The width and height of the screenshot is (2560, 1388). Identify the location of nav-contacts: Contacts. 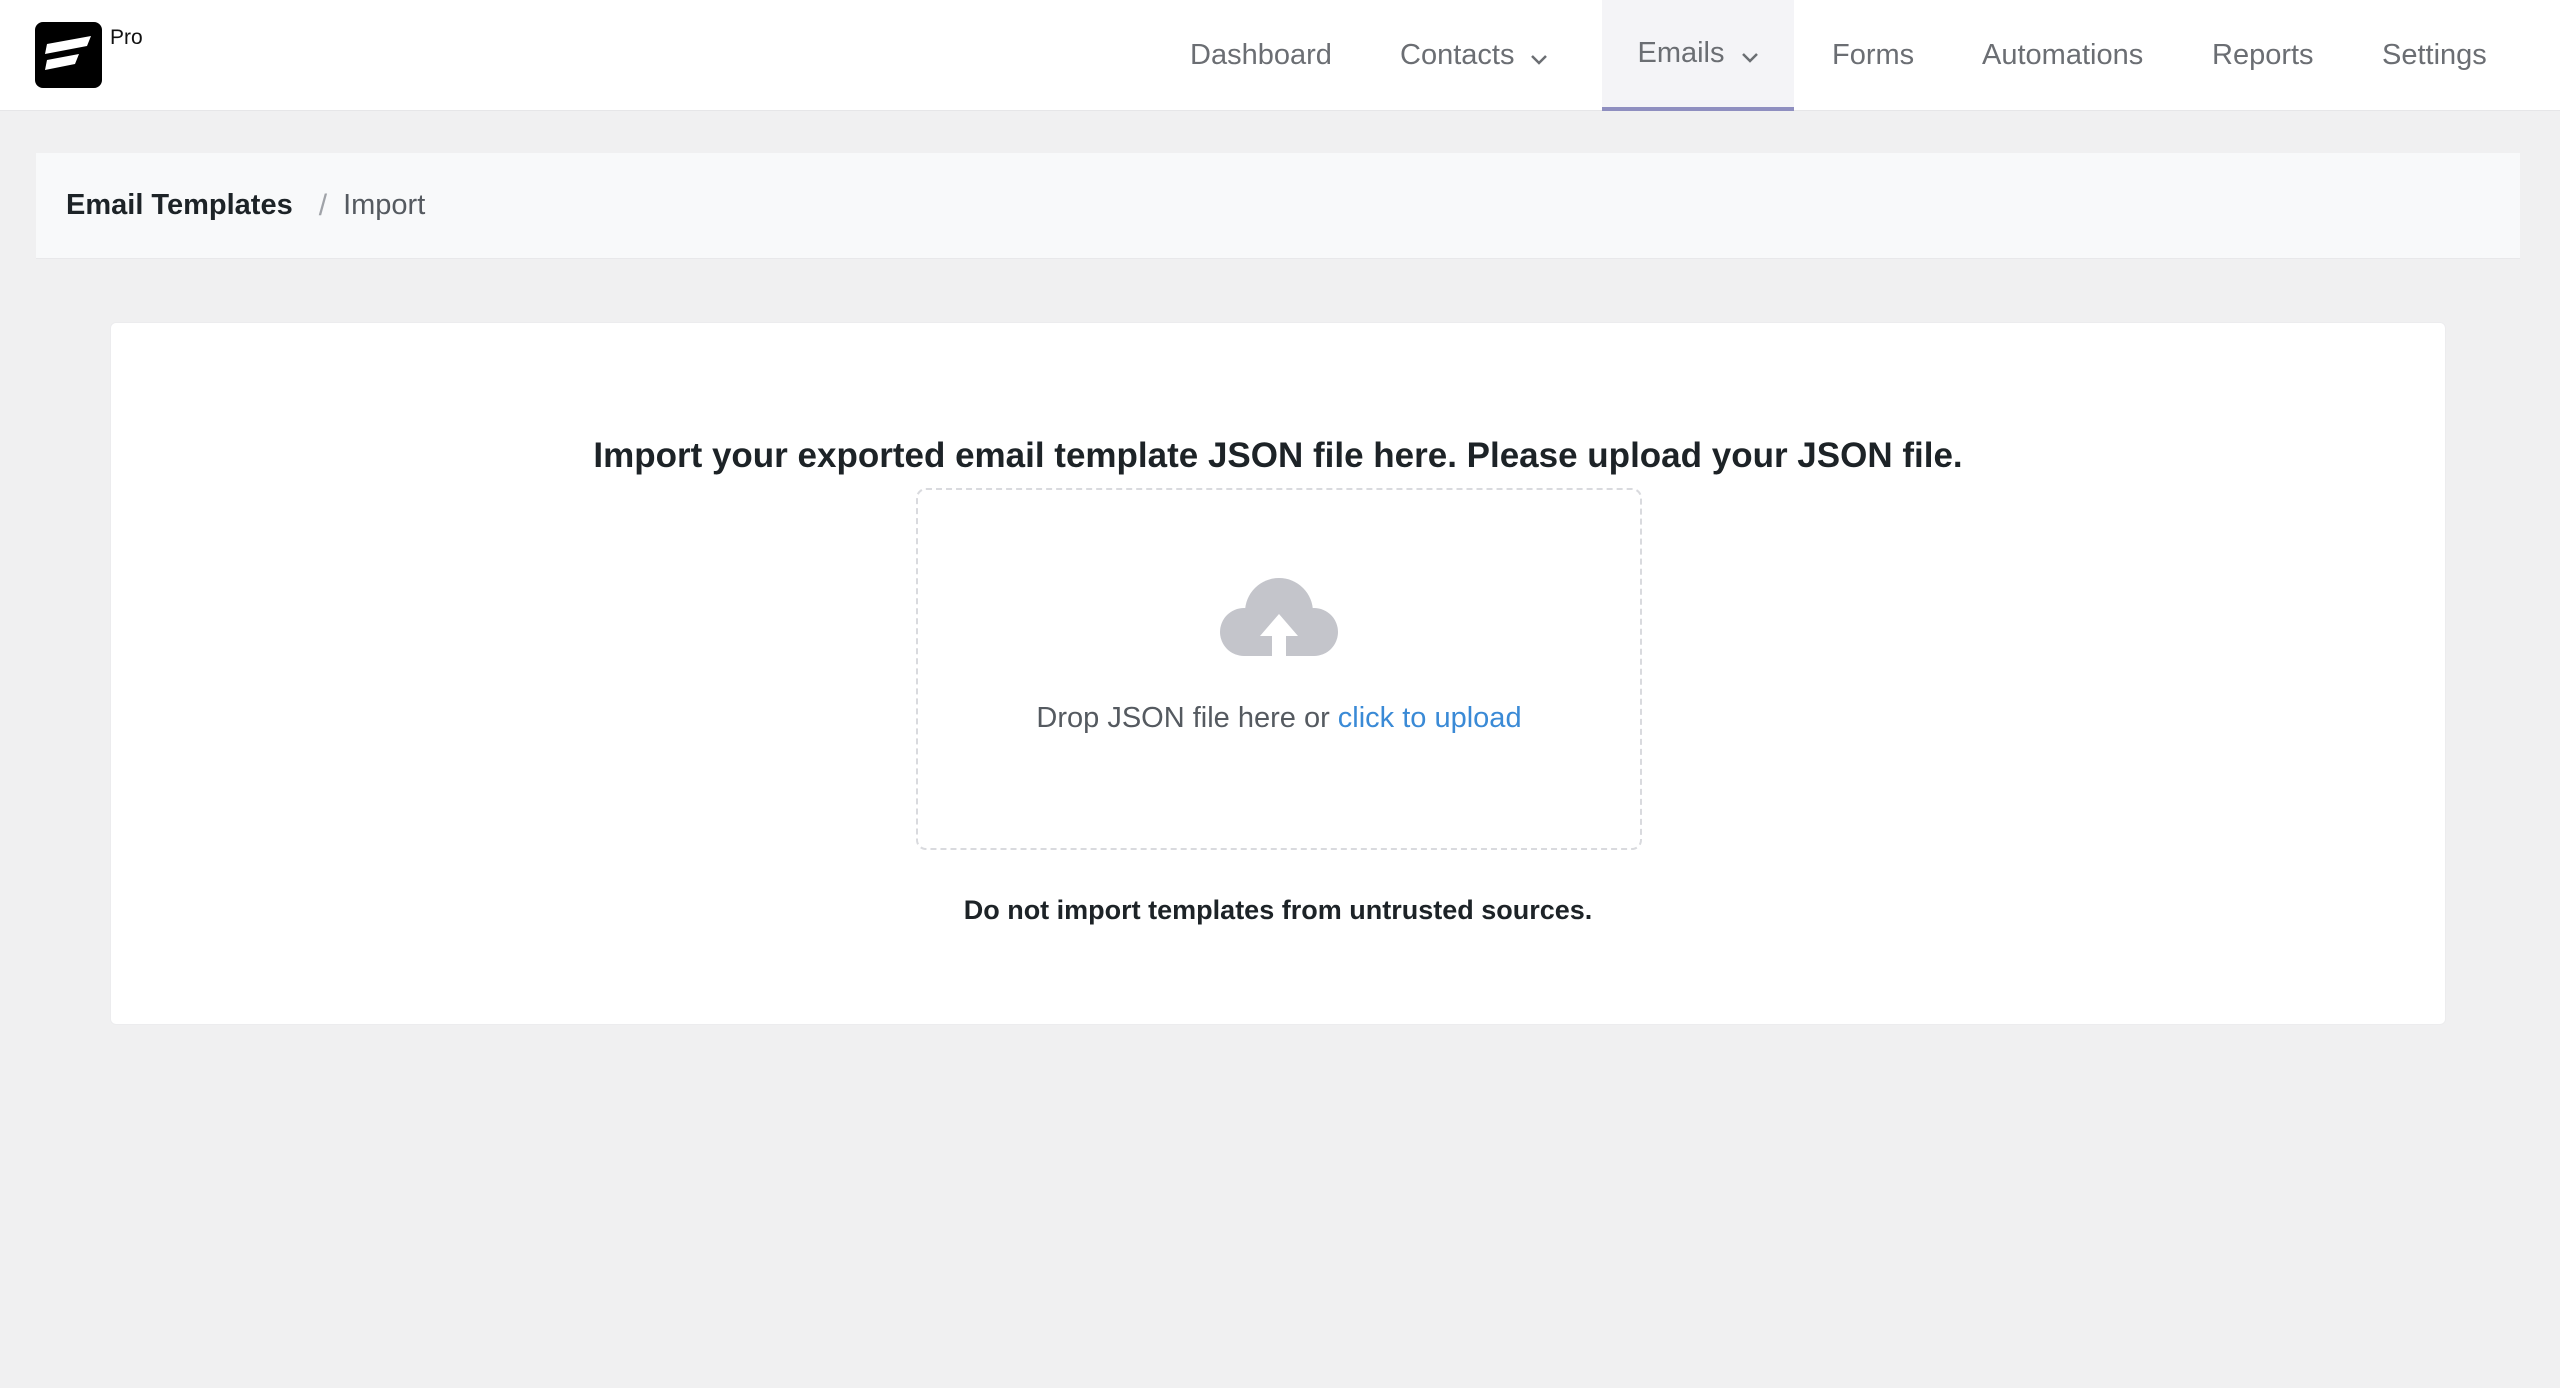
(1474, 55).